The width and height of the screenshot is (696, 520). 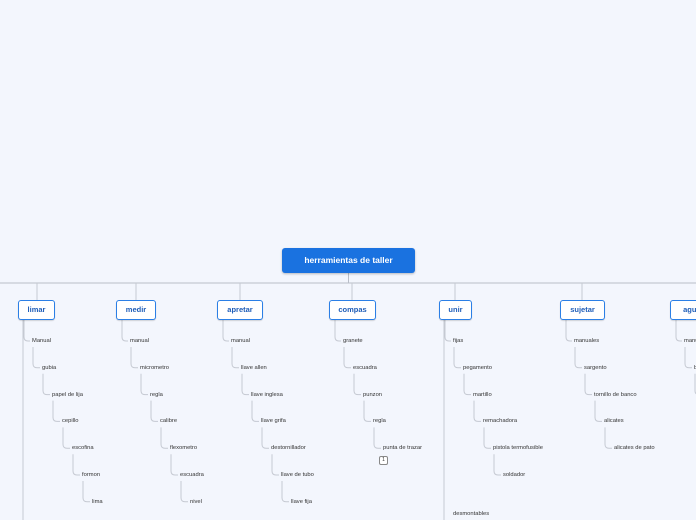 What do you see at coordinates (97, 502) in the screenshot?
I see `subtopic: lima` at bounding box center [97, 502].